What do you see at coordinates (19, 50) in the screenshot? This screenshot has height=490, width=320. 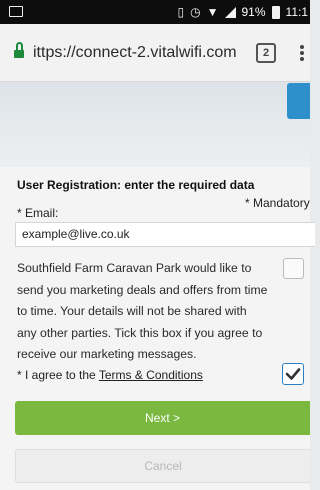 I see `lock-icon` at bounding box center [19, 50].